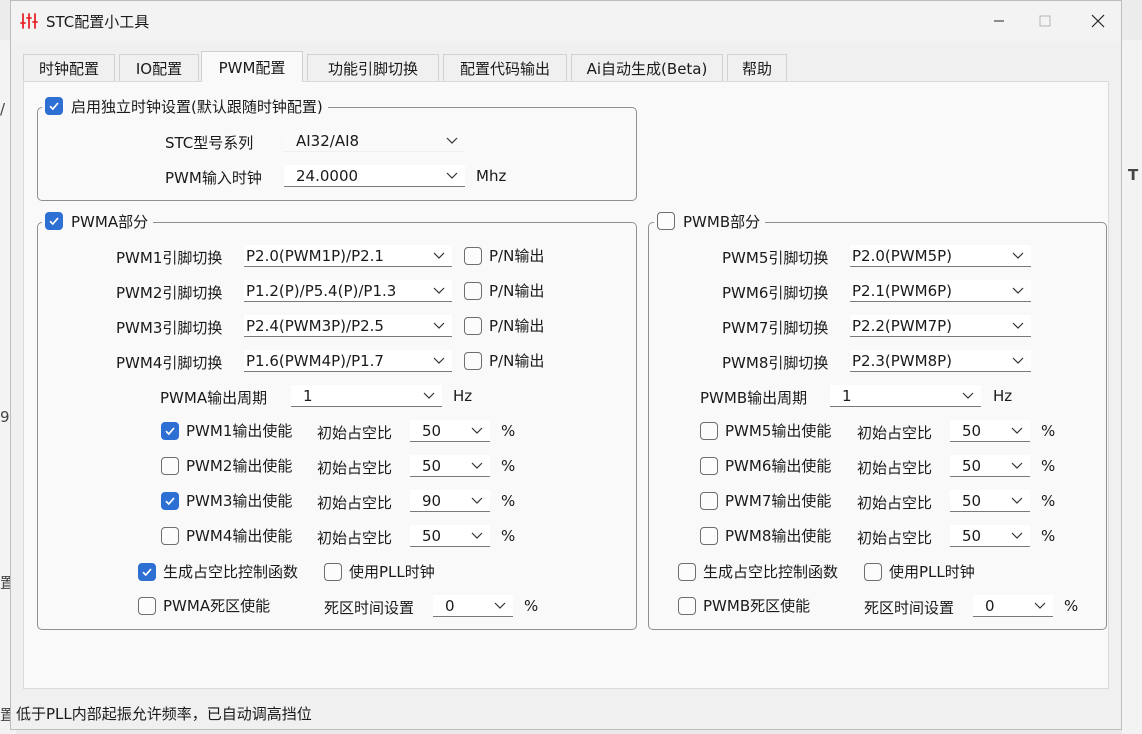 The height and width of the screenshot is (734, 1142). Describe the element at coordinates (775, 363) in the screenshot. I see `pwm8-pin-label: PWM8引脚切换` at that location.